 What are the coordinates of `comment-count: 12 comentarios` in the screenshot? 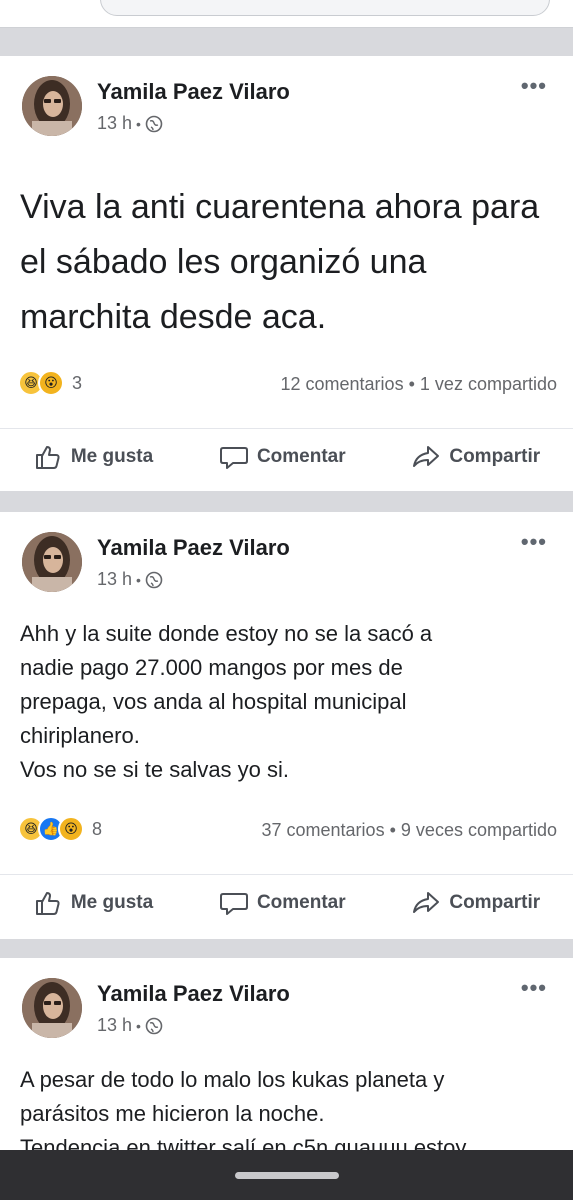 It's located at (342, 384).